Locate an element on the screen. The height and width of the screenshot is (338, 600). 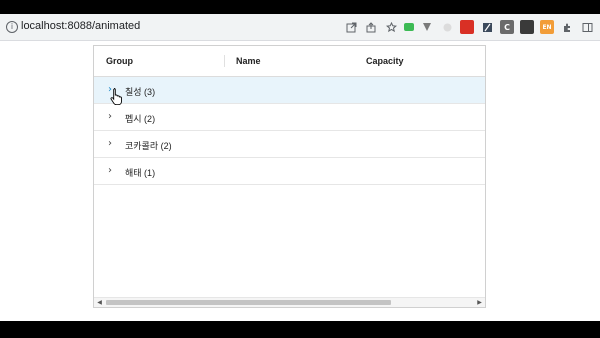
toolbar-icons: C EN is located at coordinates (469, 27).